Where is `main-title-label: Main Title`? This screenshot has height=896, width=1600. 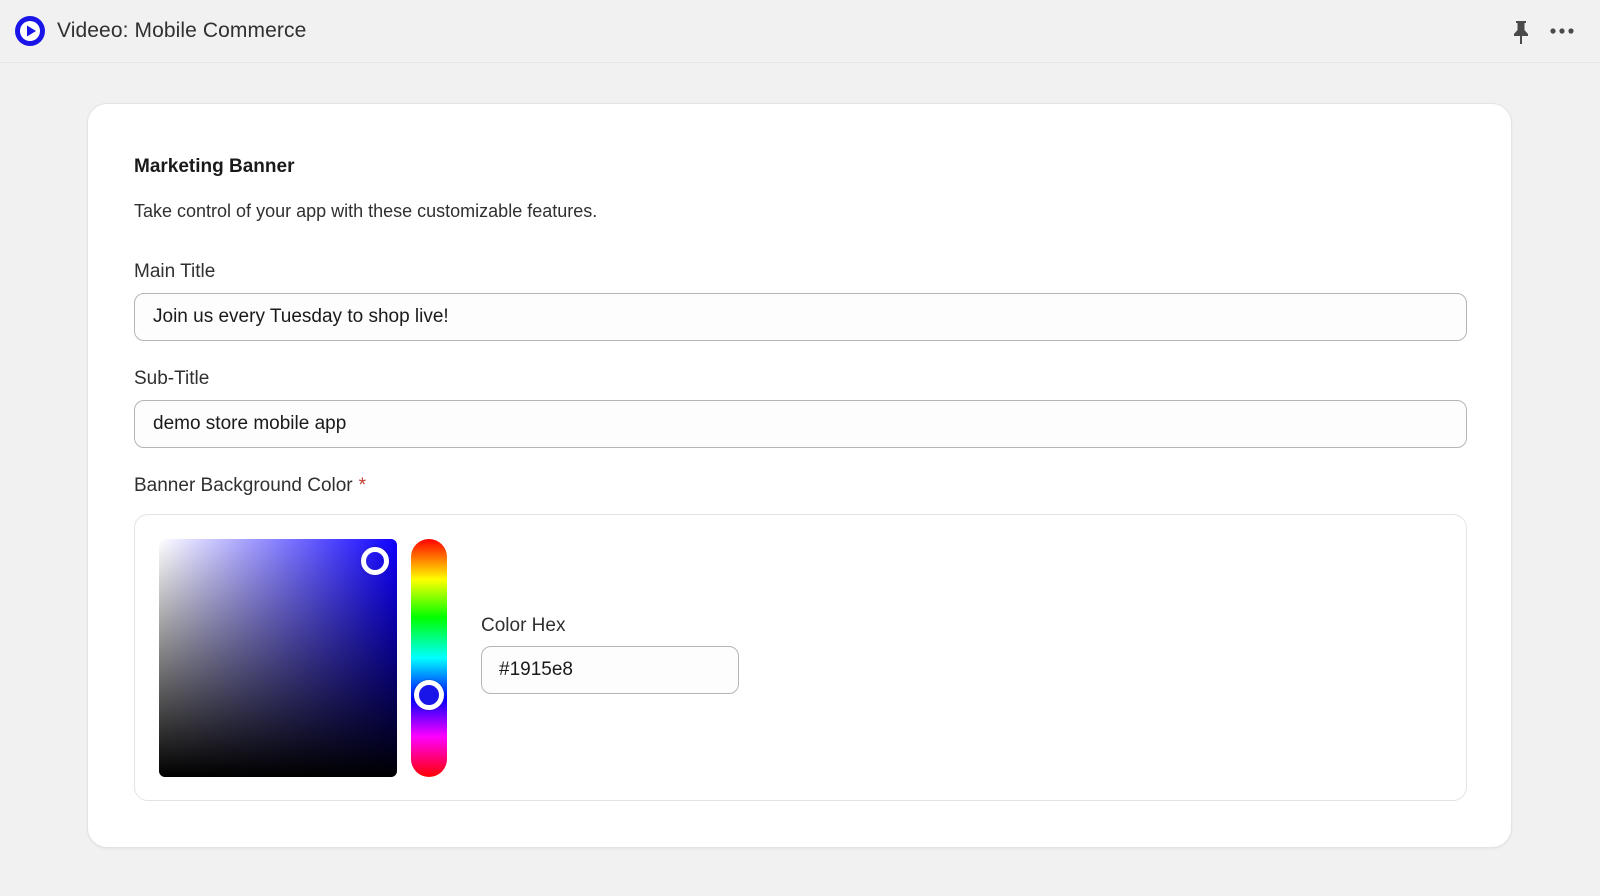 main-title-label: Main Title is located at coordinates (175, 271).